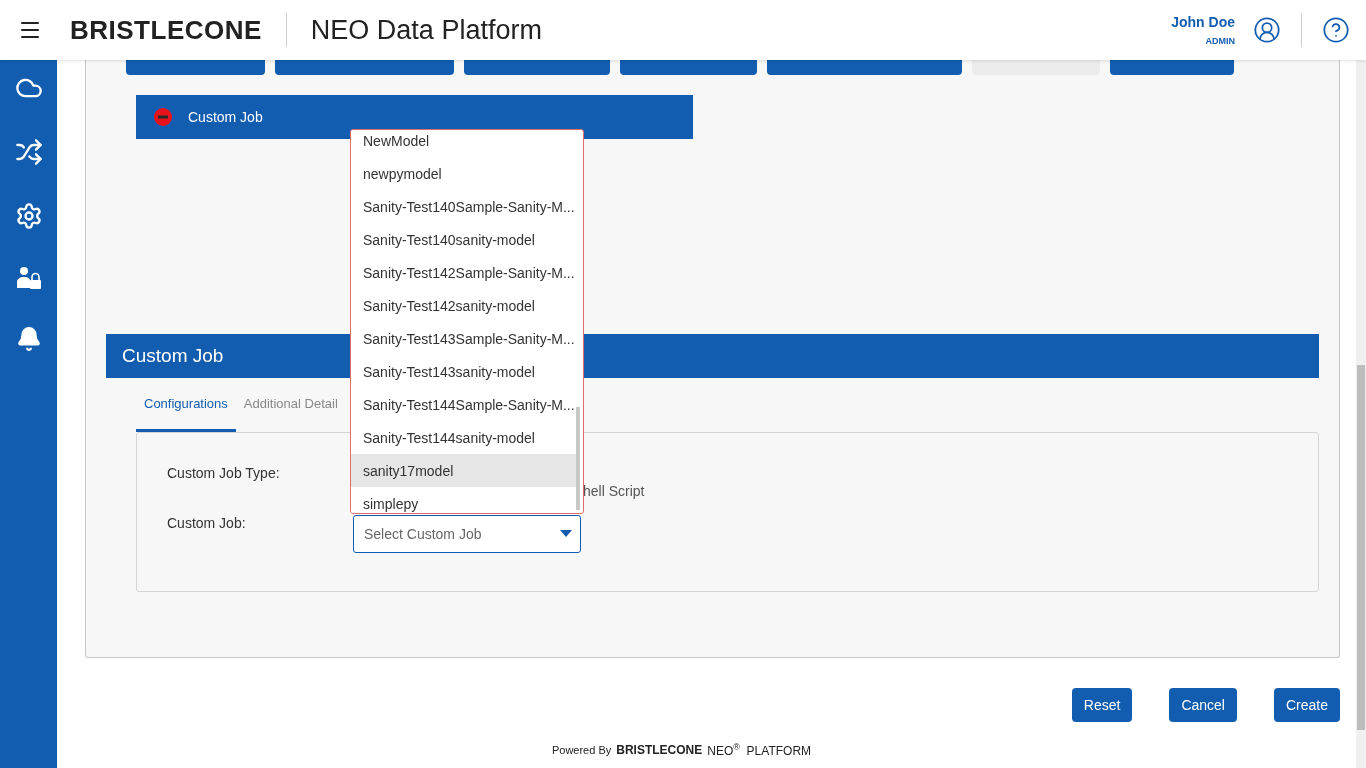 This screenshot has width=1366, height=768. What do you see at coordinates (173, 356) in the screenshot?
I see `section-title: Custom Job` at bounding box center [173, 356].